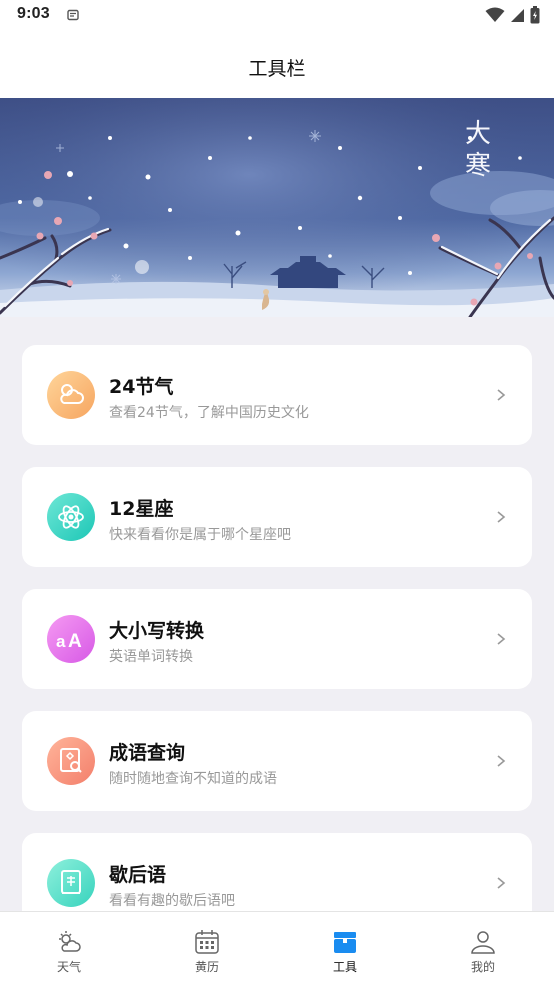 The width and height of the screenshot is (554, 984). I want to click on tool-description: 随时随地查询不知道的成语, so click(193, 779).